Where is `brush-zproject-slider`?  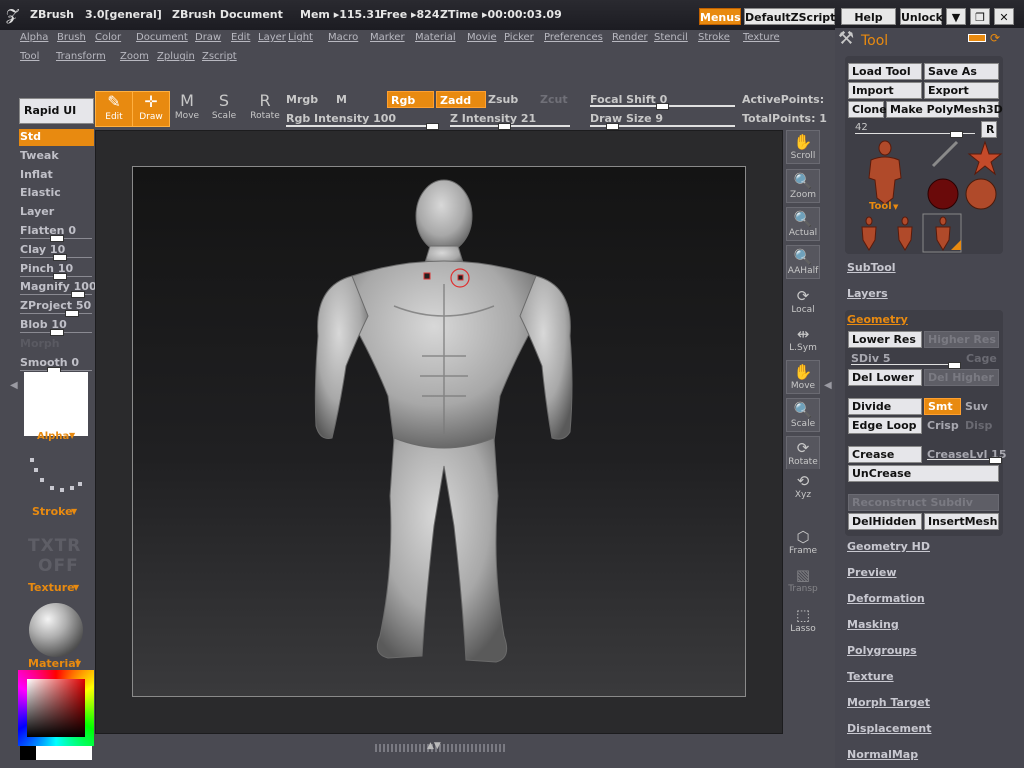
brush-zproject-slider is located at coordinates (56, 314).